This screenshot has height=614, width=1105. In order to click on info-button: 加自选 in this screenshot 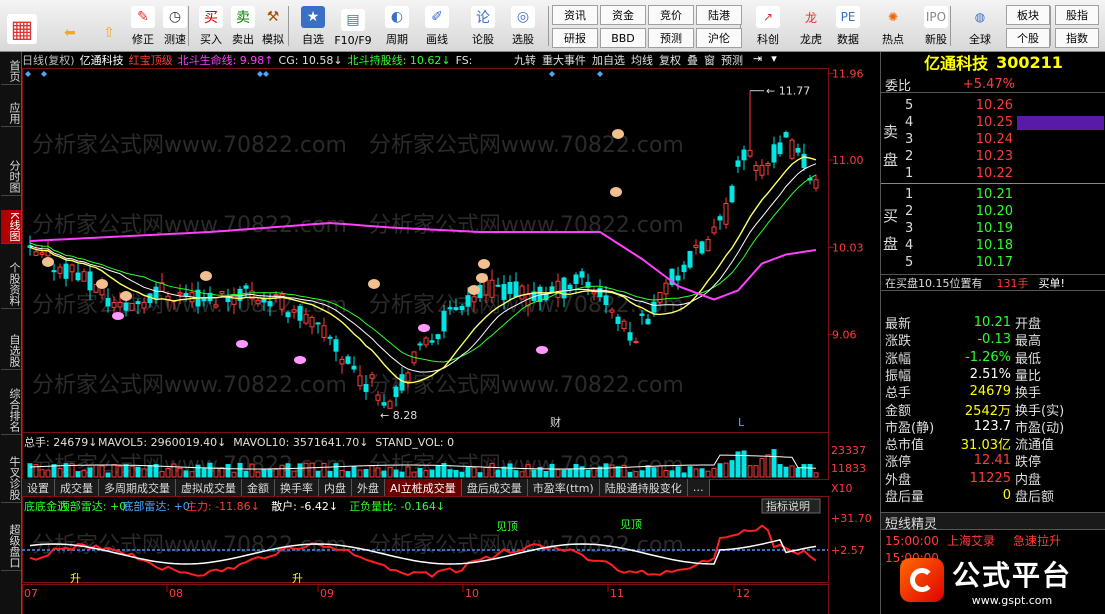, I will do `click(608, 60)`.